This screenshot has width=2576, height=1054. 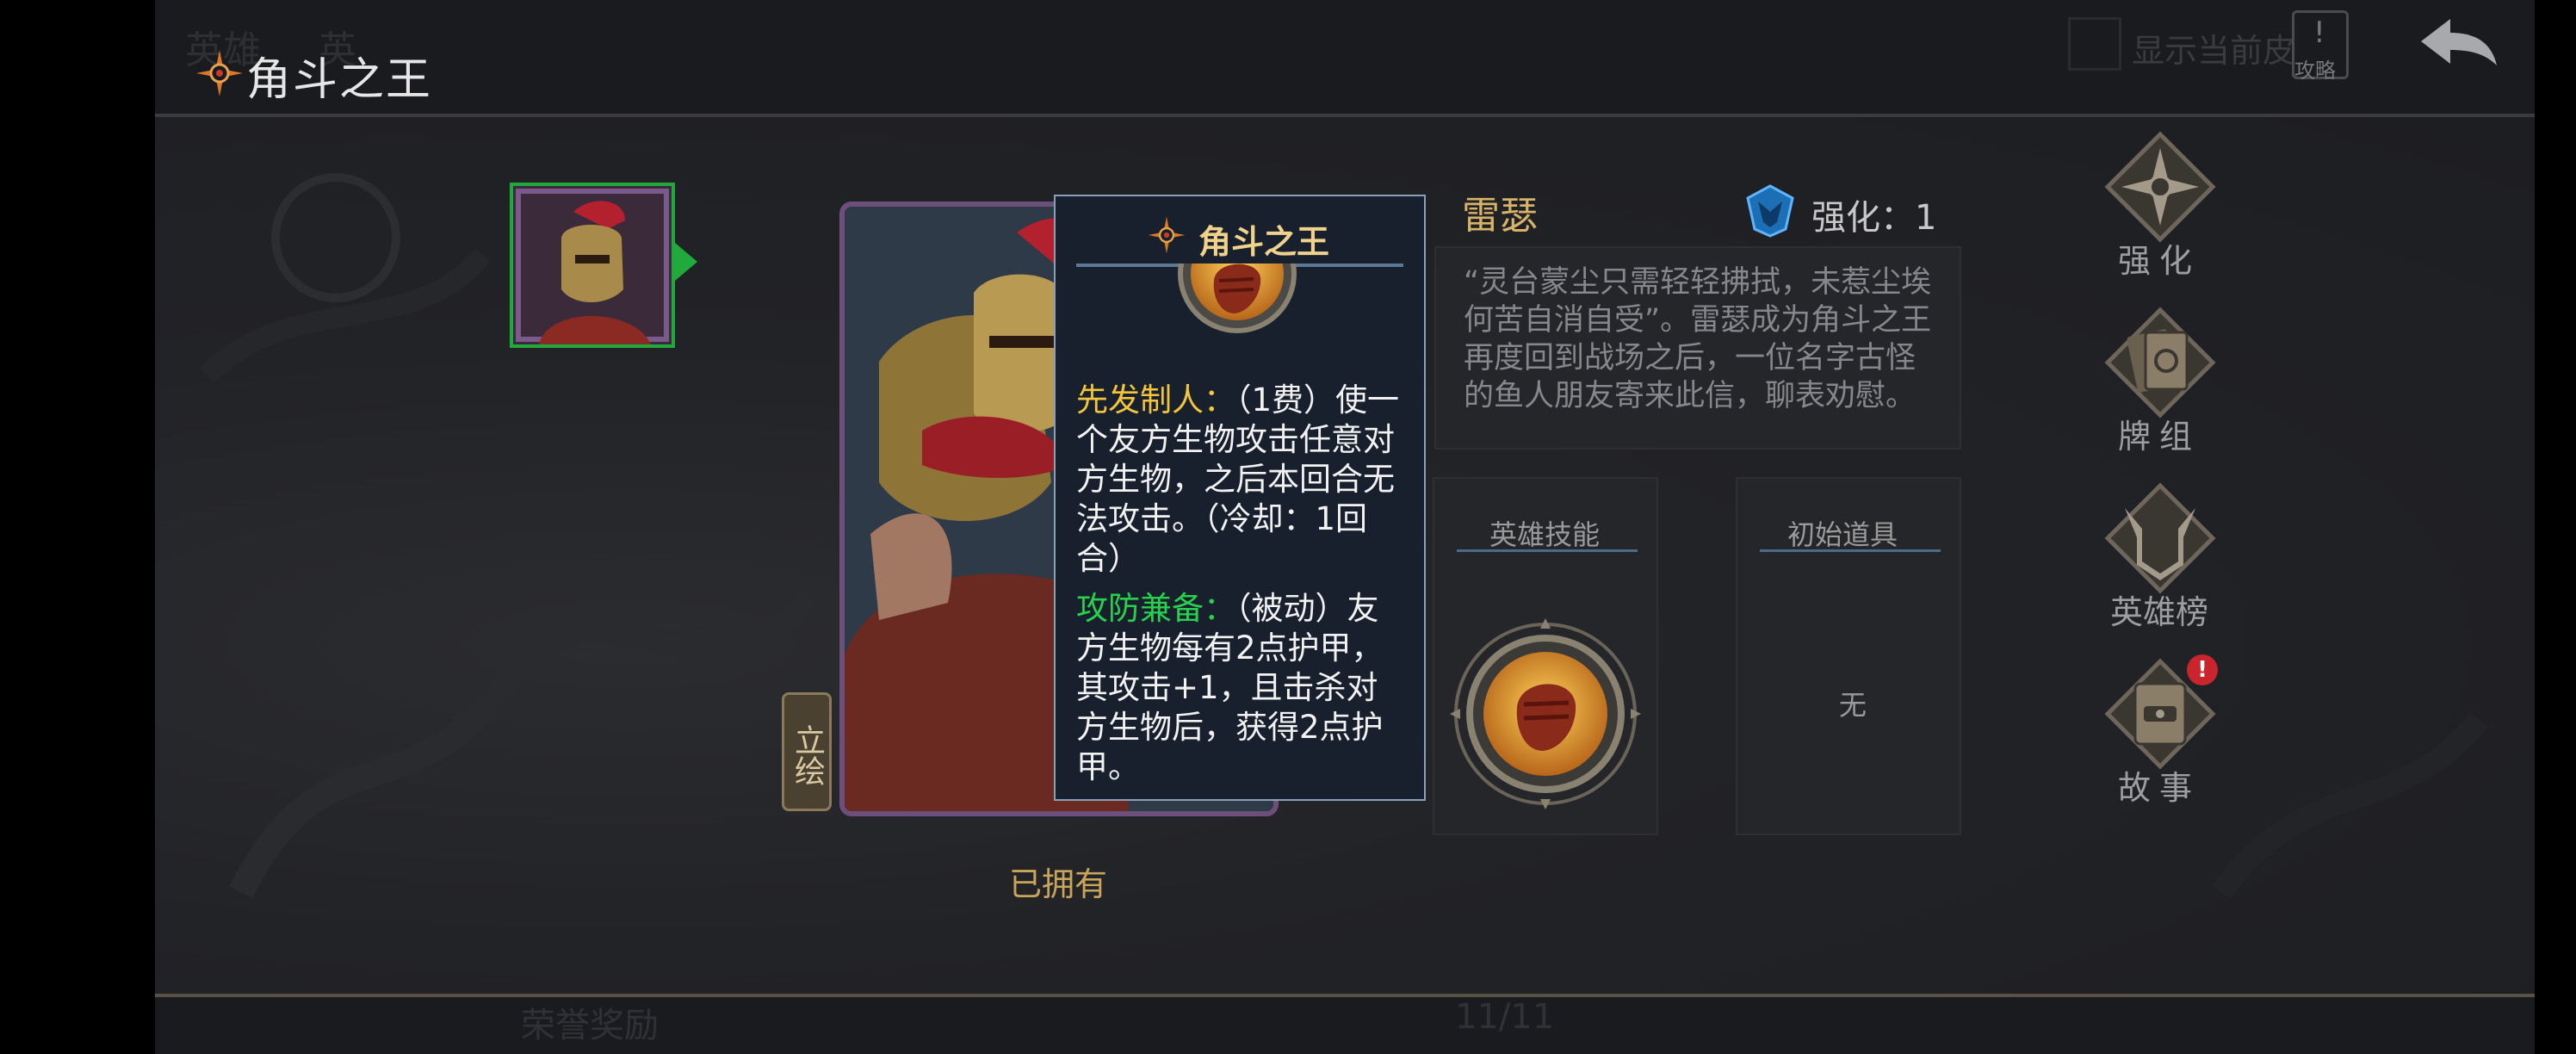 What do you see at coordinates (1155, 400) in the screenshot?
I see `skill-name-1: 先发制人：` at bounding box center [1155, 400].